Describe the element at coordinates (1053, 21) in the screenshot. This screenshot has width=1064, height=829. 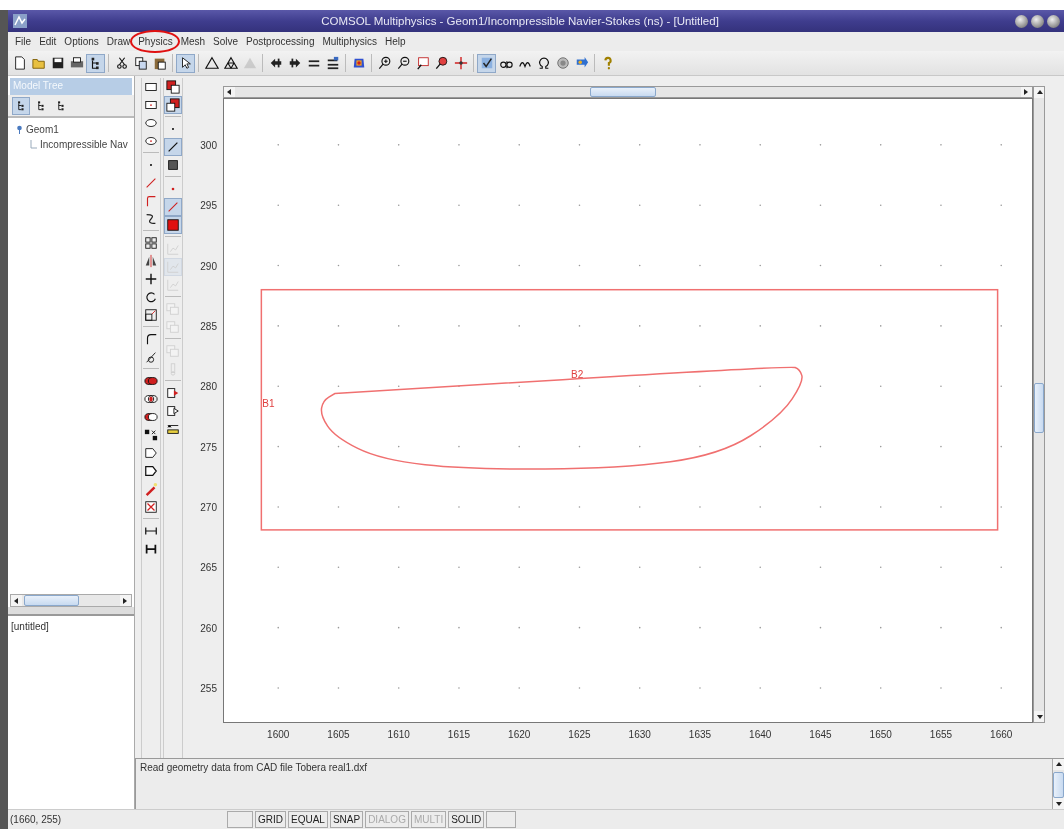
I see `close-button` at that location.